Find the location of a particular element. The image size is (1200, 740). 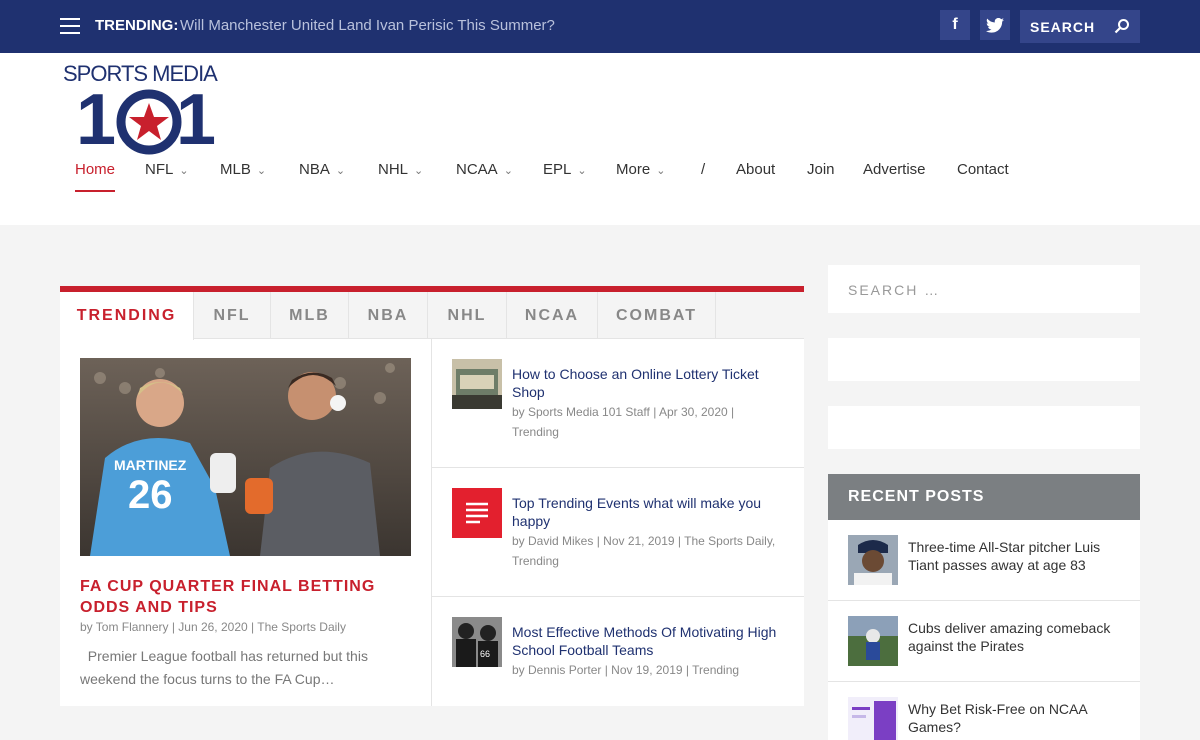

nav-epl: EPL ⌄ is located at coordinates (565, 169).